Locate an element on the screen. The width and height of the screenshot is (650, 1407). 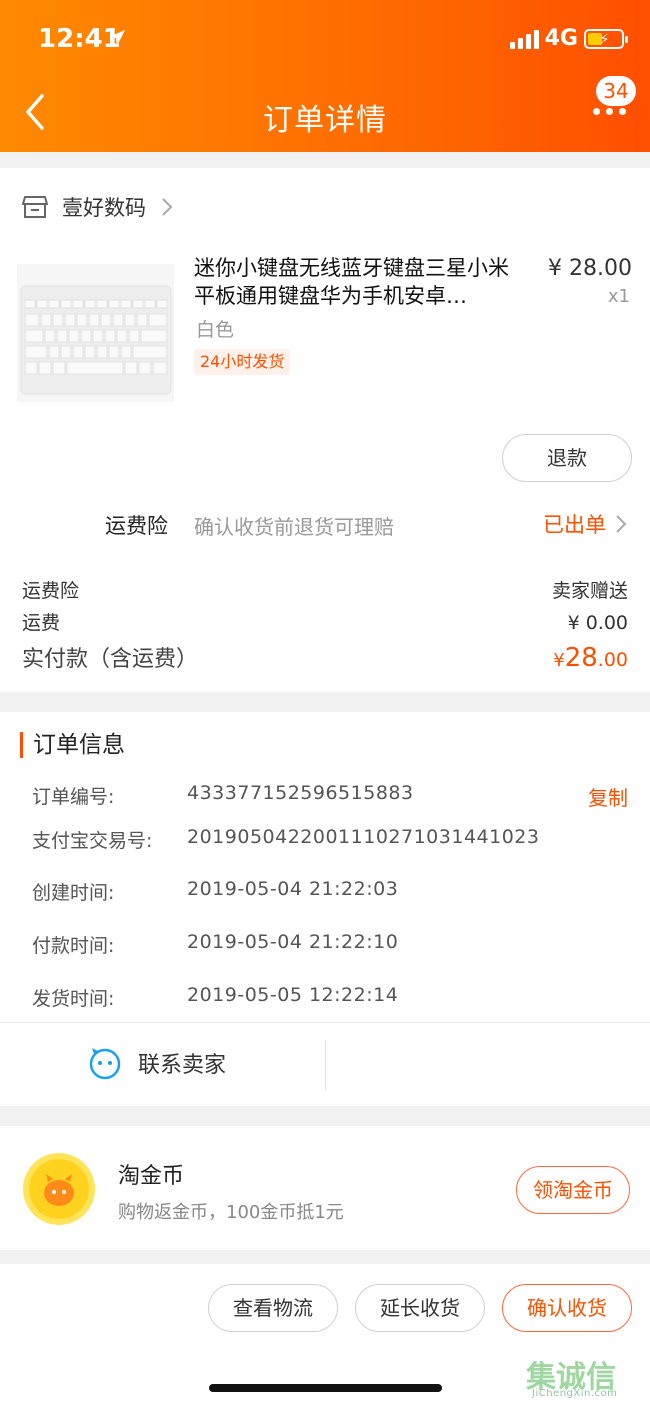
product-price: ¥ 28.00 is located at coordinates (590, 268).